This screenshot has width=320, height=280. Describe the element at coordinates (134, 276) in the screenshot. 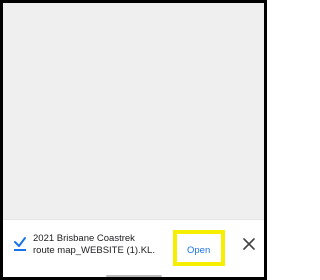

I see `home-indicator` at that location.